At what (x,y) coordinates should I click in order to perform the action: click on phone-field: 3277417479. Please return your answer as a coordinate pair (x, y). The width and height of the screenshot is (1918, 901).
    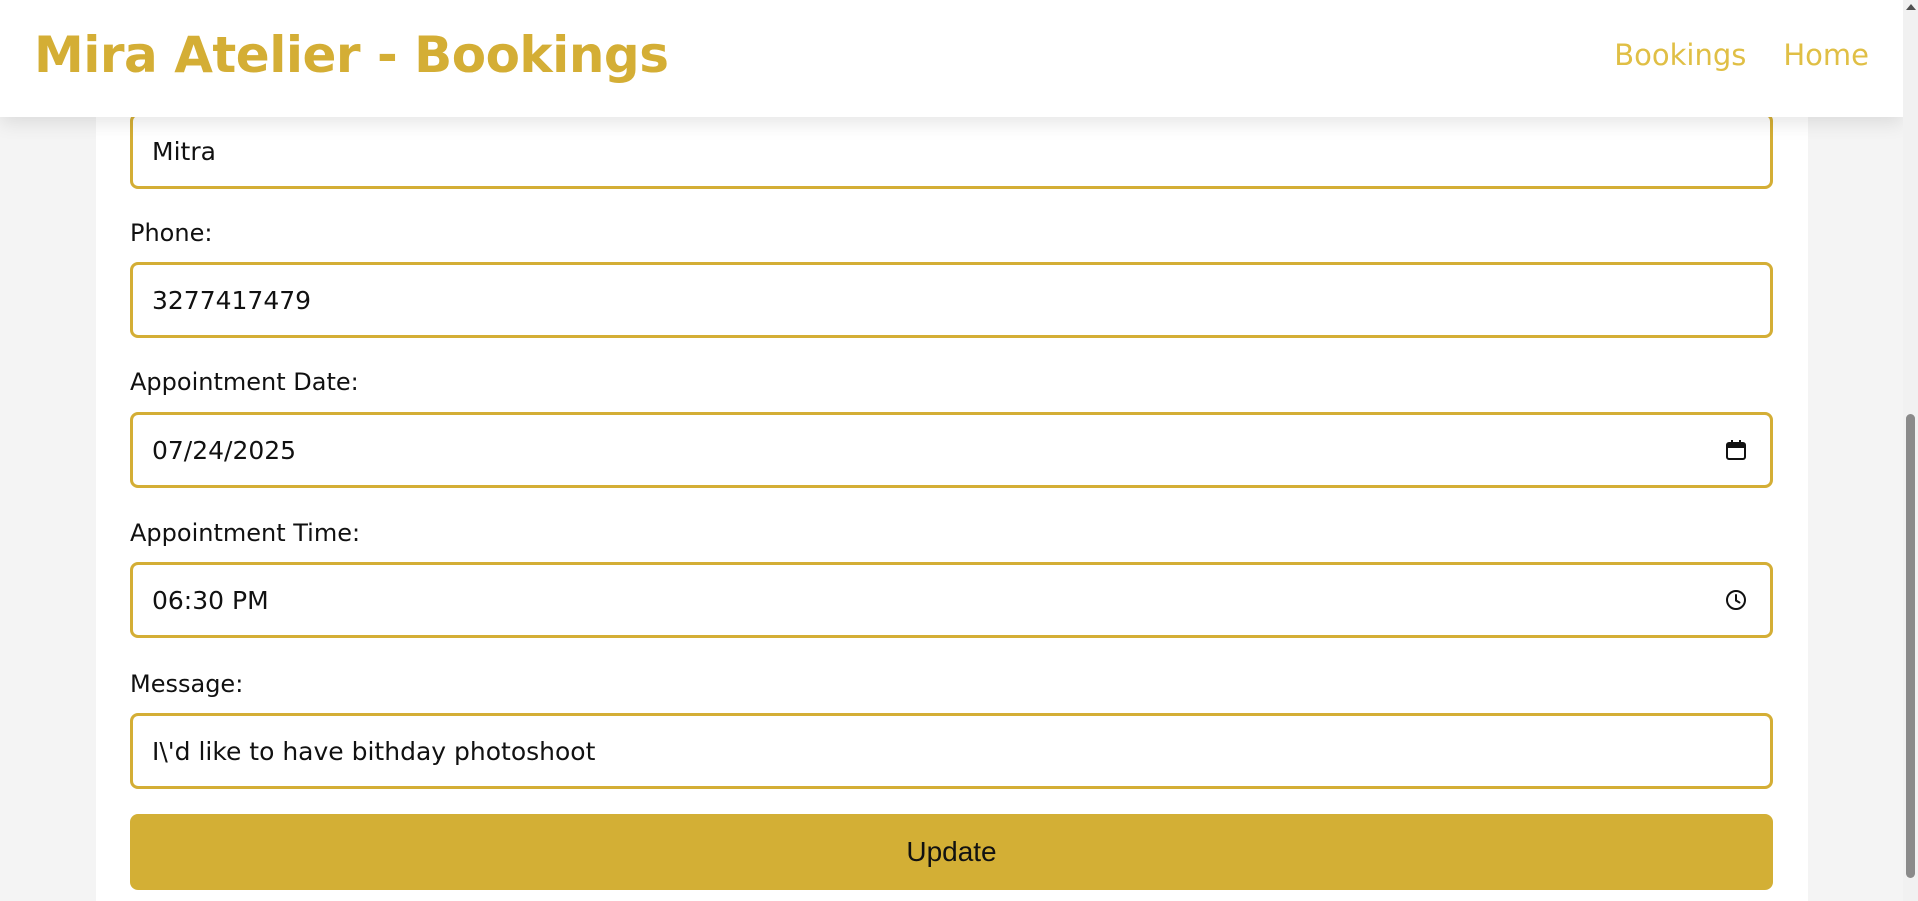
    Looking at the image, I should click on (951, 300).